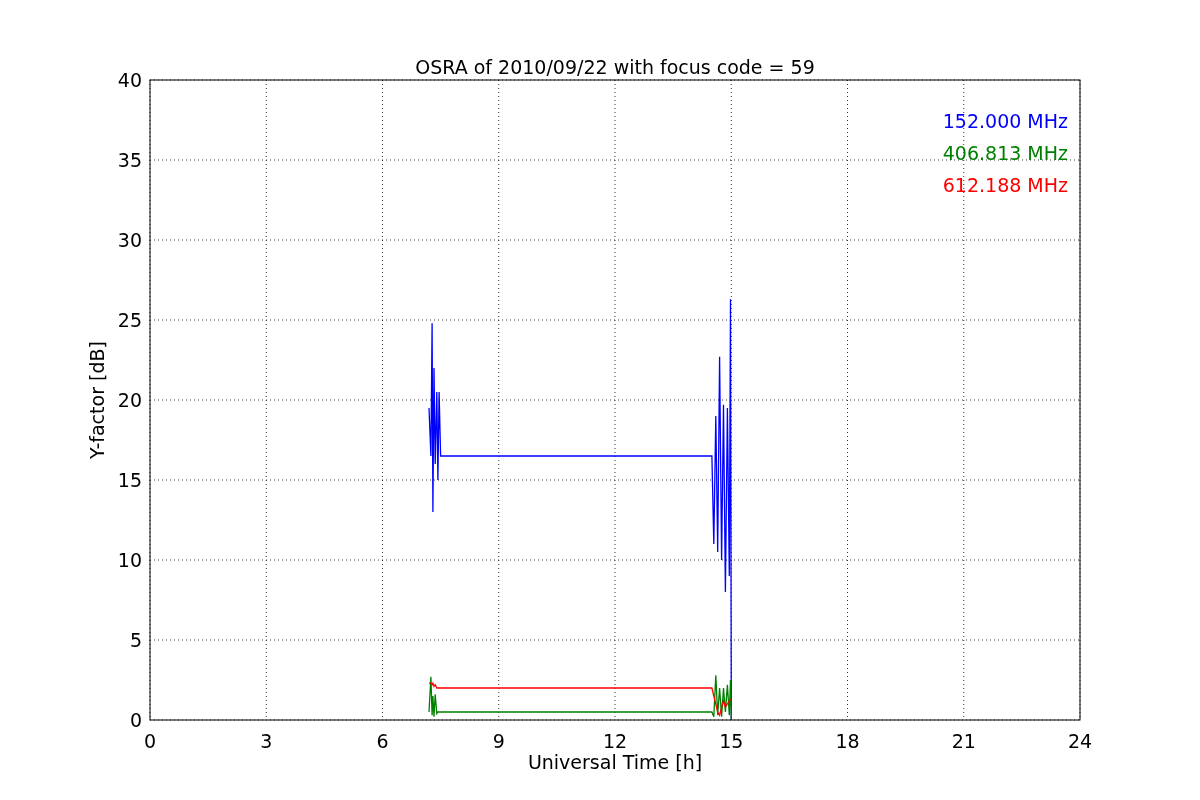 The height and width of the screenshot is (800, 1200). What do you see at coordinates (1005, 121) in the screenshot?
I see `legend-label: 152.000 MHz` at bounding box center [1005, 121].